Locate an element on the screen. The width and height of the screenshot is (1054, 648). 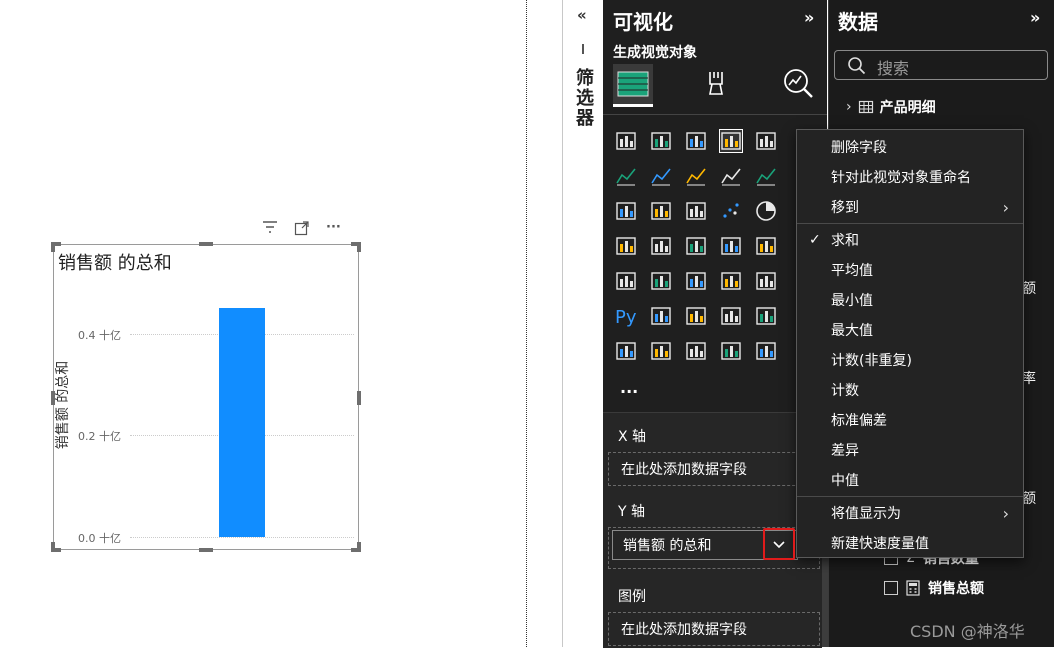
clustered-bar-icon is located at coordinates (696, 141).